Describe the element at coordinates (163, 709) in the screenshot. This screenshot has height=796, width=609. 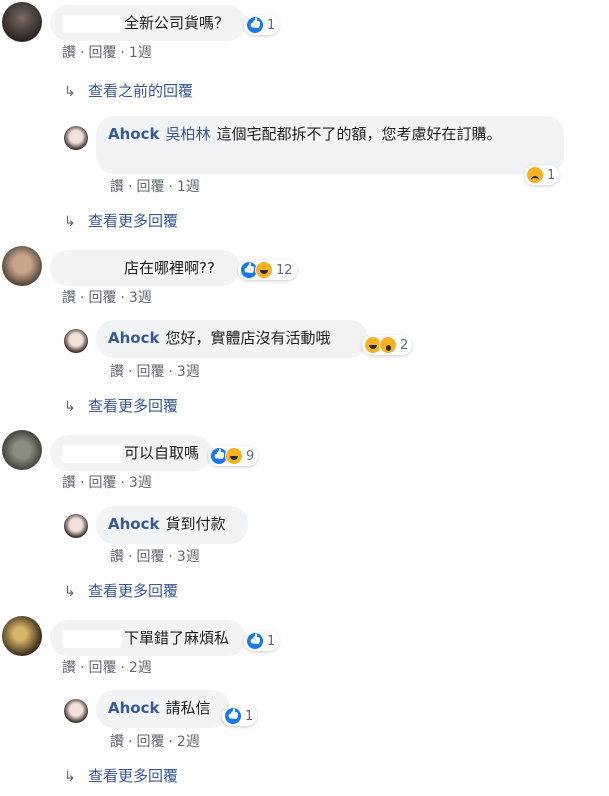
I see `reply-bubble: Ahock 請私信` at that location.